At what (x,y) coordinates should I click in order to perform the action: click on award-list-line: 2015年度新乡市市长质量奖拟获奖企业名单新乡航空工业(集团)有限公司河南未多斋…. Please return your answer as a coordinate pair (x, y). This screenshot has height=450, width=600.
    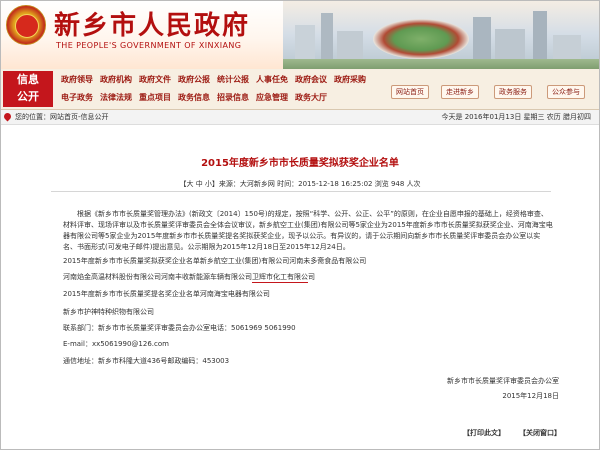
    Looking at the image, I should click on (215, 261).